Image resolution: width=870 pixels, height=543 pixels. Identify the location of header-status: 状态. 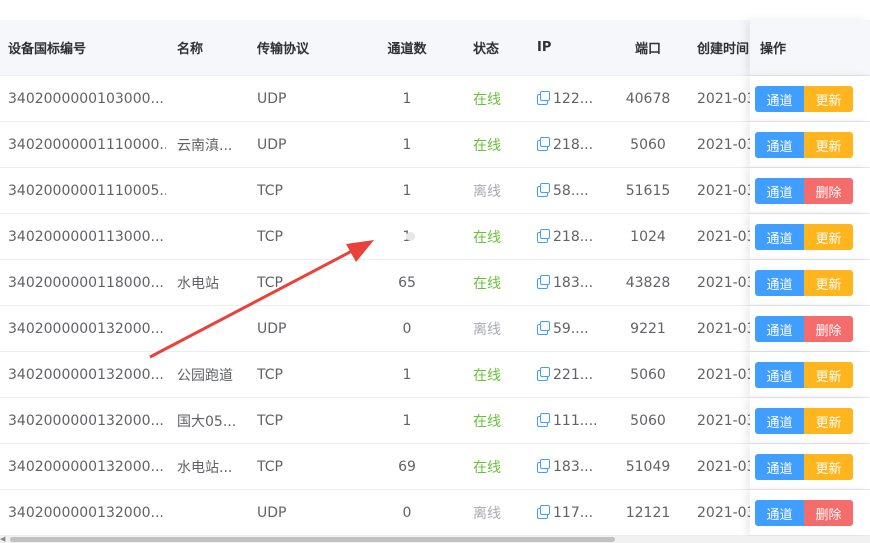
(493, 47).